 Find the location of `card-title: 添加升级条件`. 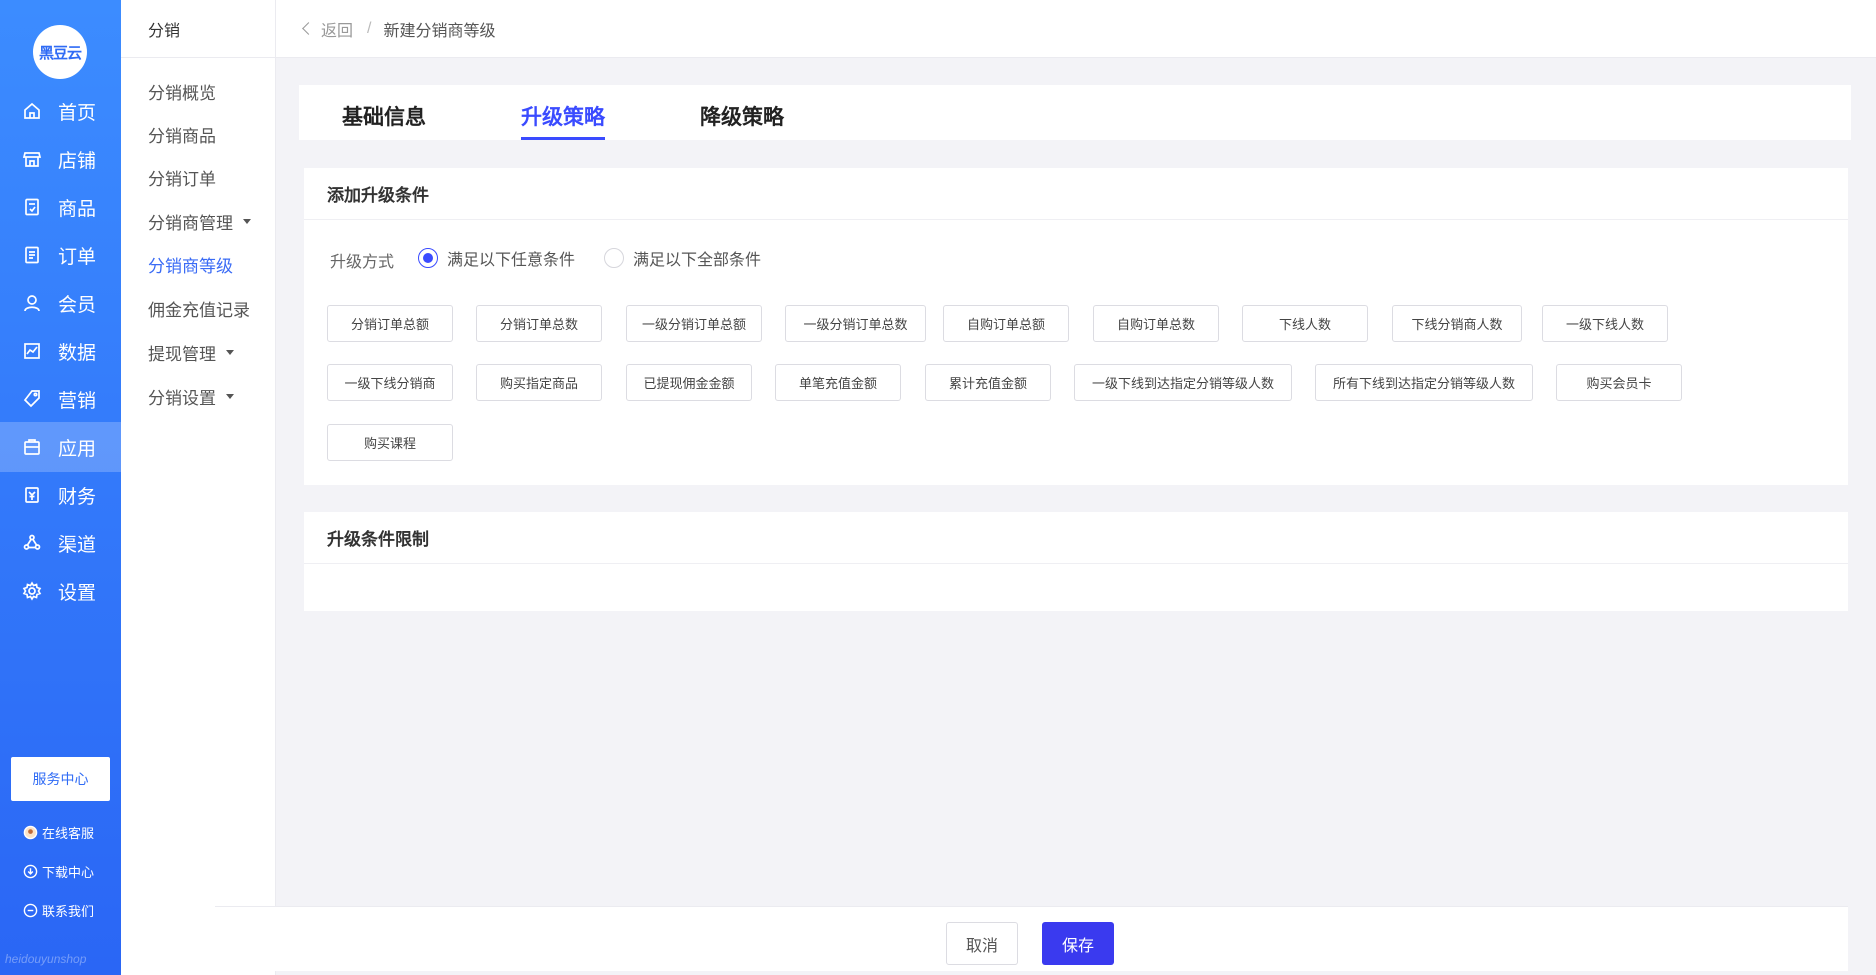

card-title: 添加升级条件 is located at coordinates (1076, 194).